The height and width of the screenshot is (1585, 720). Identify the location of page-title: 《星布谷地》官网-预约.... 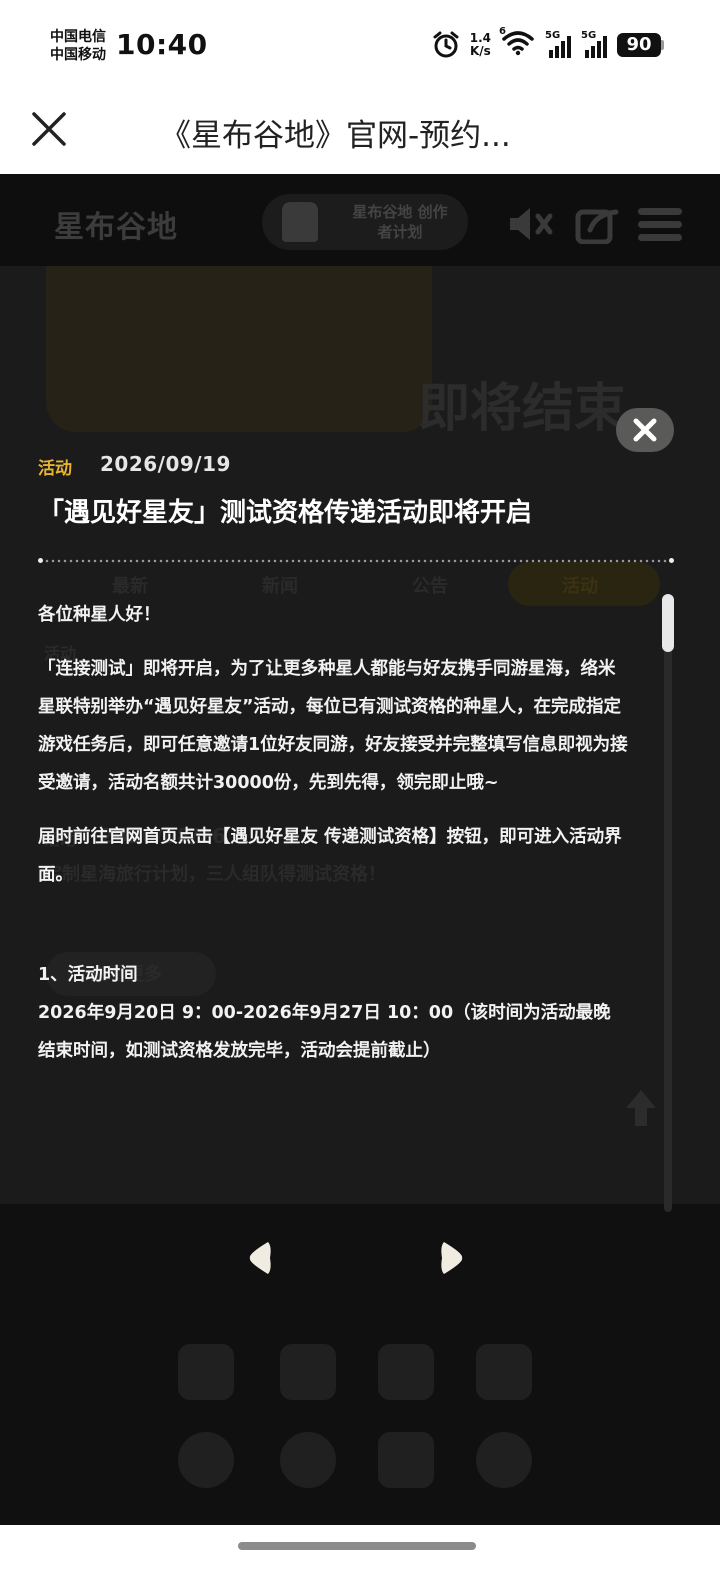
(335, 136).